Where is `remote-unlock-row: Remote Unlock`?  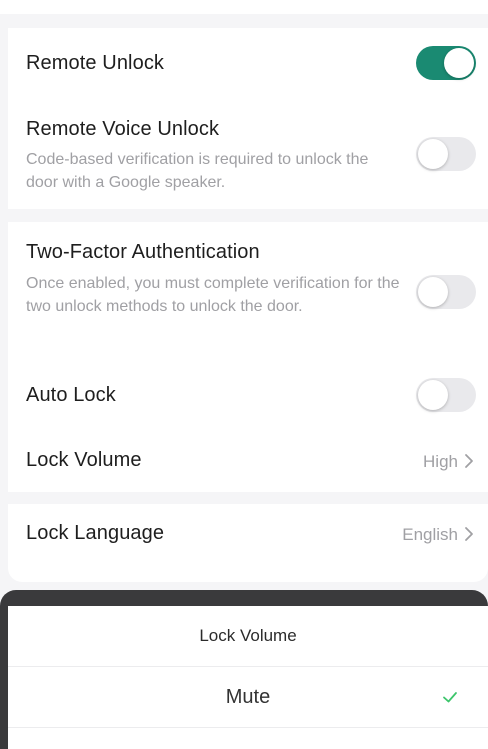
remote-unlock-row: Remote Unlock is located at coordinates (248, 64).